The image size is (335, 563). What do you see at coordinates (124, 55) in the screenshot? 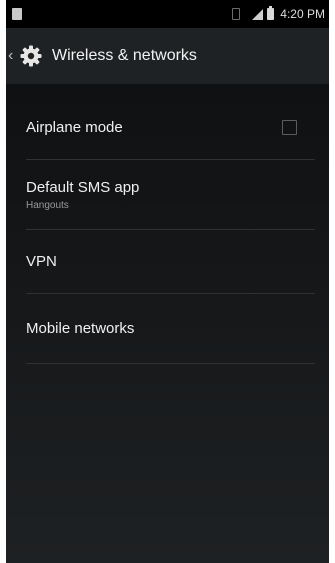
I see `page-title: Wireless & networks` at bounding box center [124, 55].